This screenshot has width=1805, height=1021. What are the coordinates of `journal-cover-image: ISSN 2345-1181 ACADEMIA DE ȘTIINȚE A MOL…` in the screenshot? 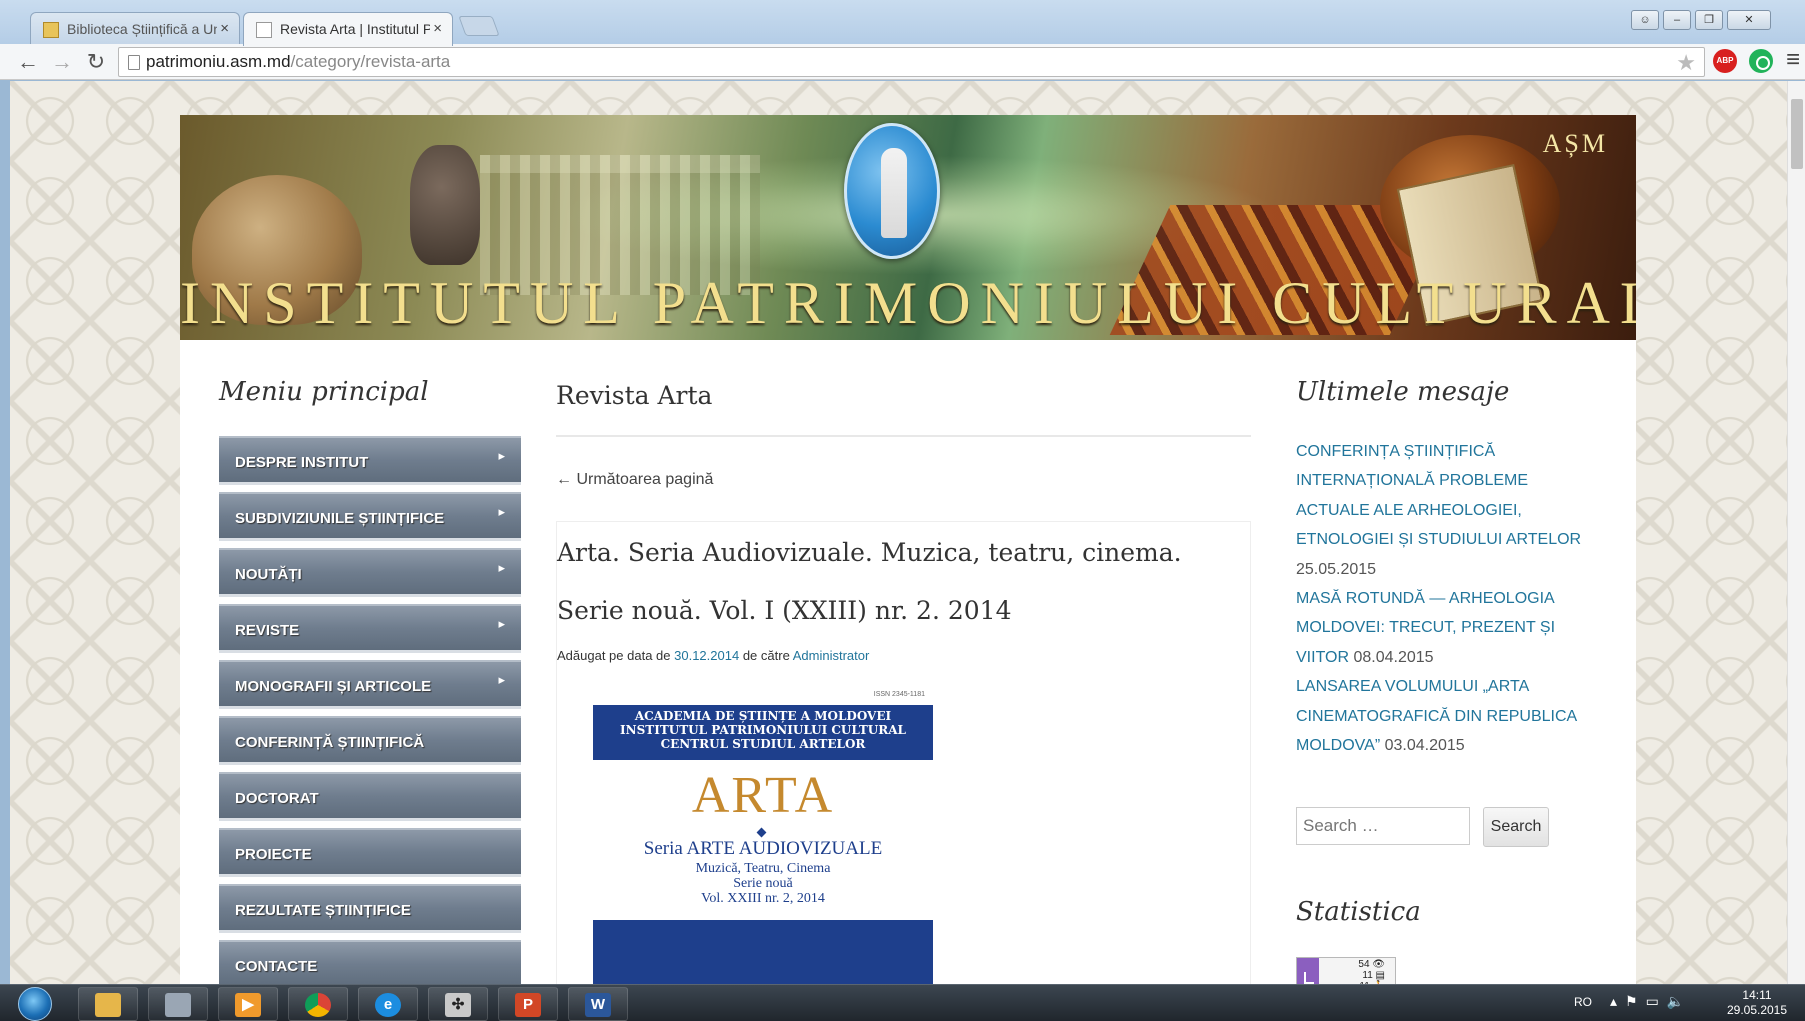 It's located at (745, 836).